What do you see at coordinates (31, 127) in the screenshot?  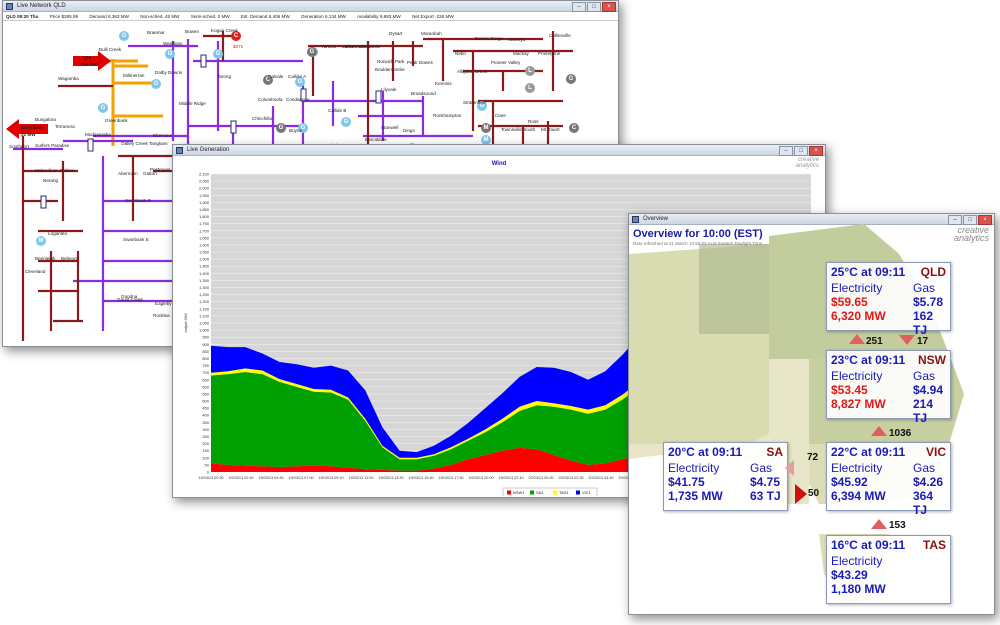 I see `directlink-name: Directlink` at bounding box center [31, 127].